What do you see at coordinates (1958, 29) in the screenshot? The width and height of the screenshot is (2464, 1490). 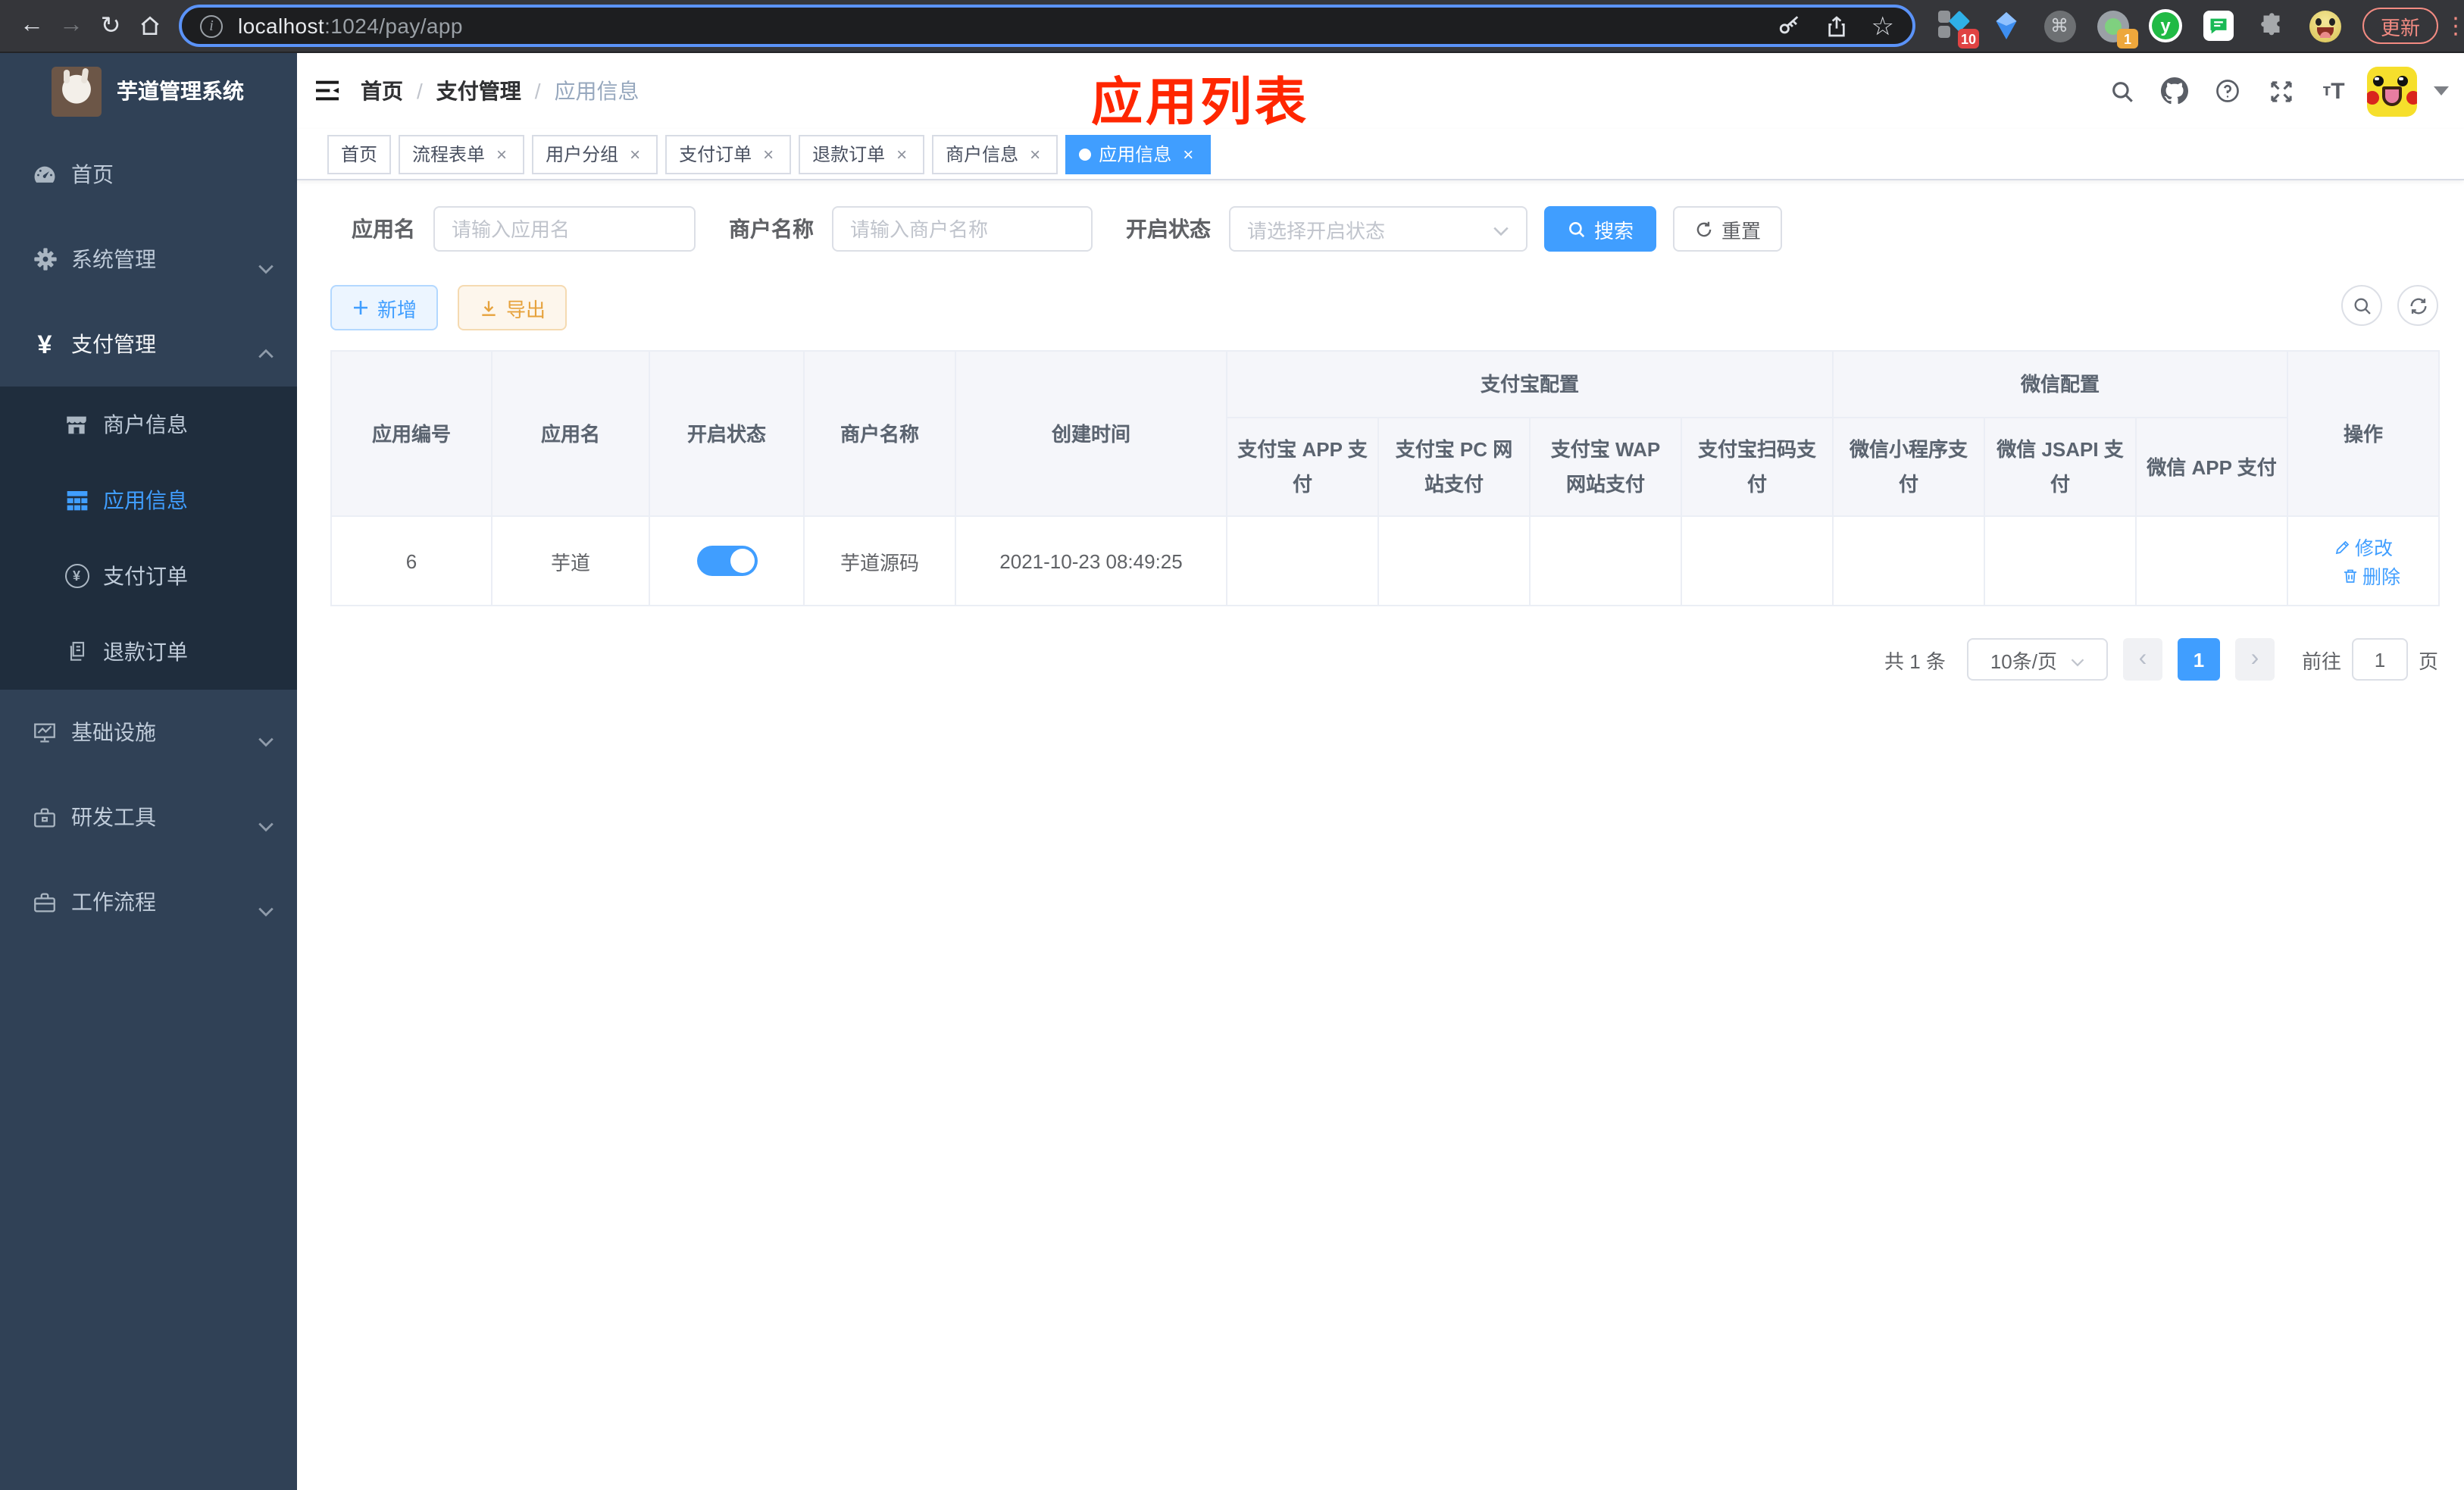 I see `ext-diamond-icon: 10` at bounding box center [1958, 29].